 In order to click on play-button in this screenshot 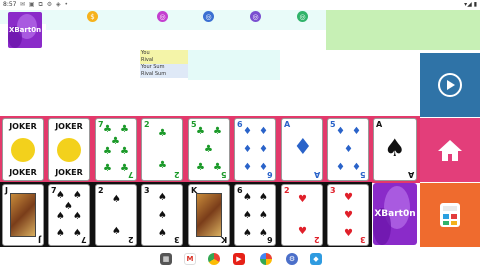, I will do `click(450, 85)`.